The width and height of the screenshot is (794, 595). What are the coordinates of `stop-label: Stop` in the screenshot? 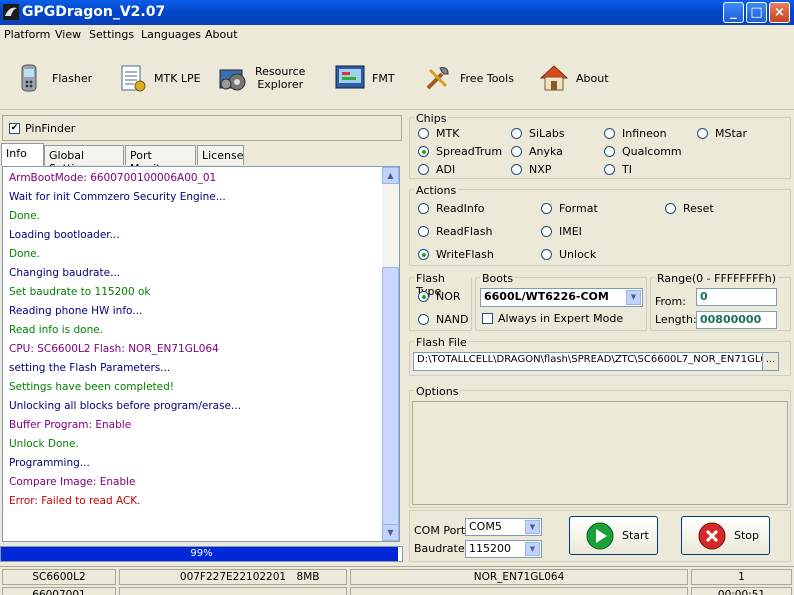 It's located at (747, 535).